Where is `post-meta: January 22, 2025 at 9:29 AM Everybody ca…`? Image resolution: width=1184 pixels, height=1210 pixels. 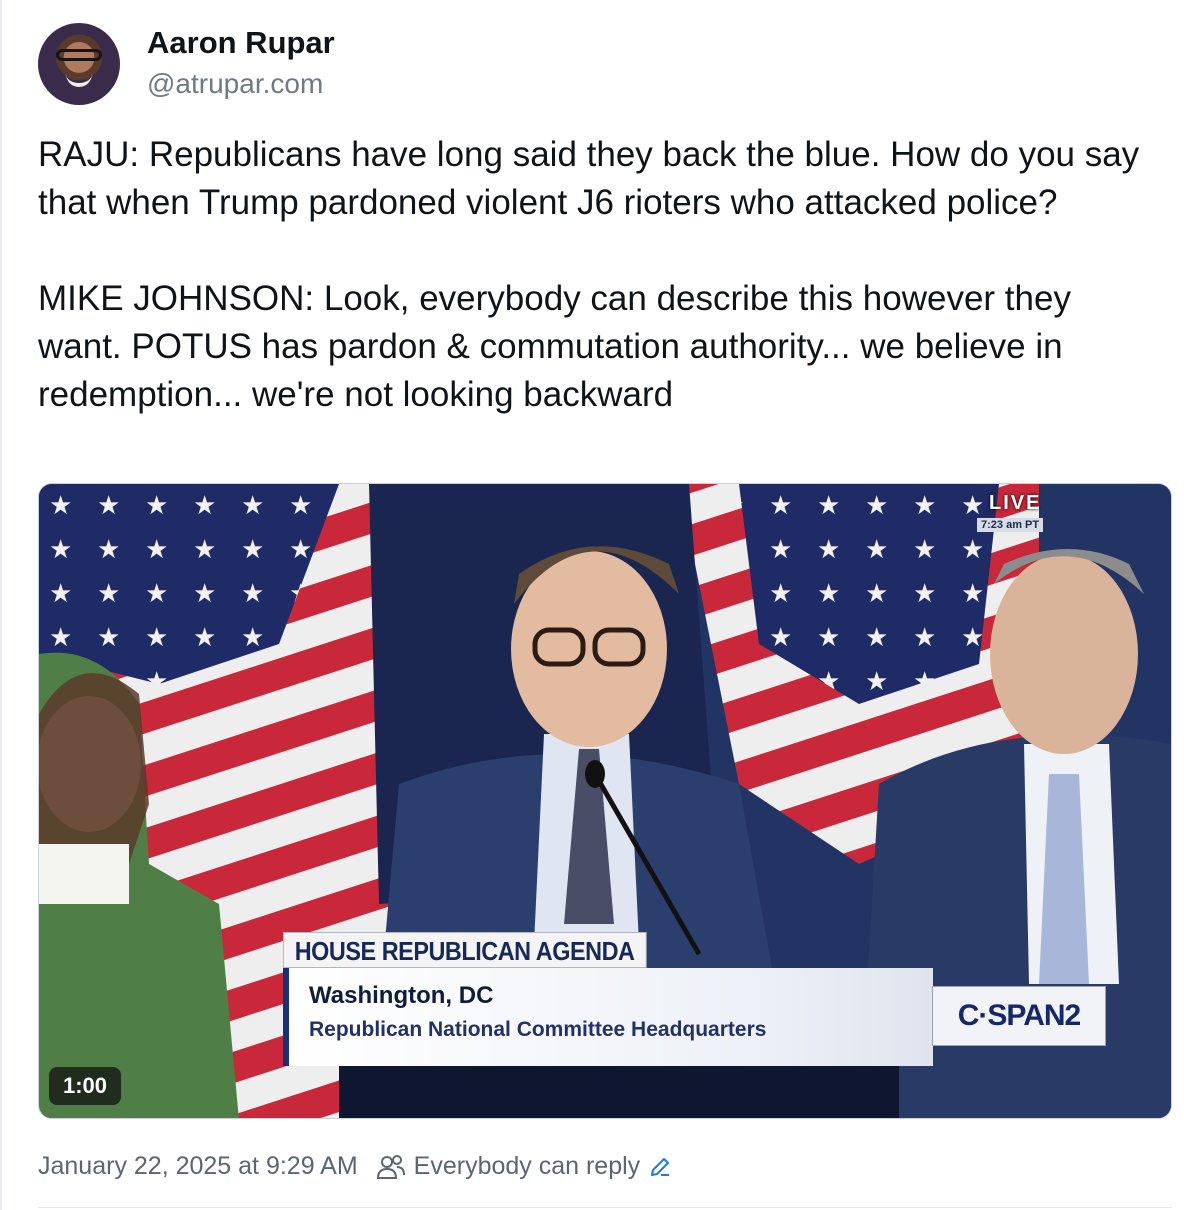
post-meta: January 22, 2025 at 9:29 AM Everybody ca… is located at coordinates (355, 1166).